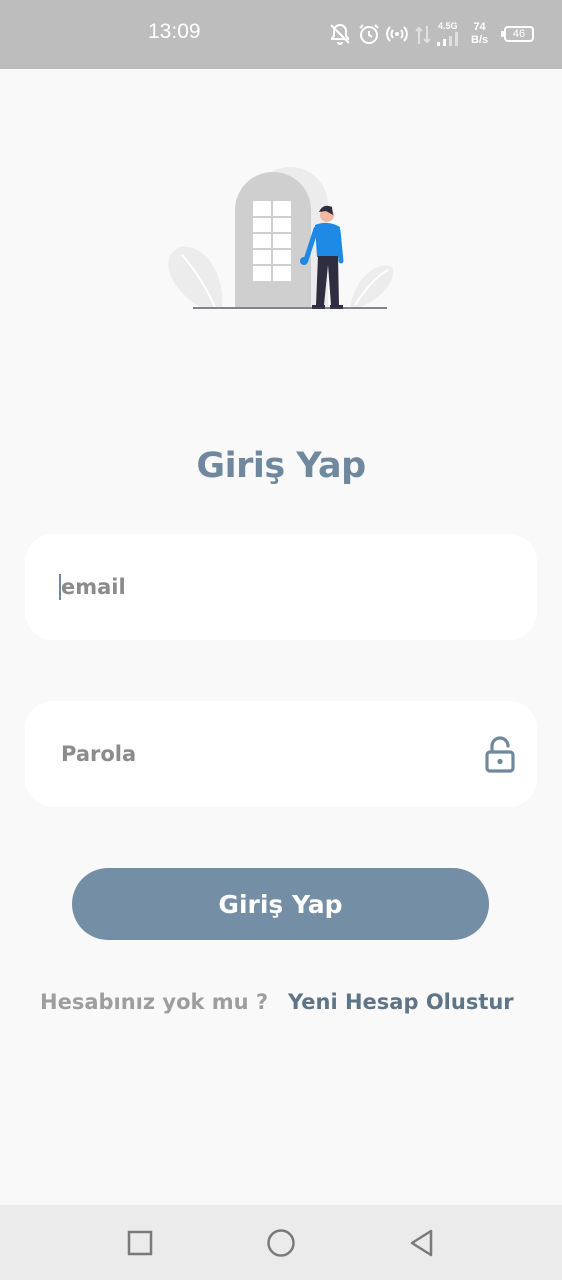 The height and width of the screenshot is (1280, 562). What do you see at coordinates (422, 1243) in the screenshot?
I see `back-triangle-icon` at bounding box center [422, 1243].